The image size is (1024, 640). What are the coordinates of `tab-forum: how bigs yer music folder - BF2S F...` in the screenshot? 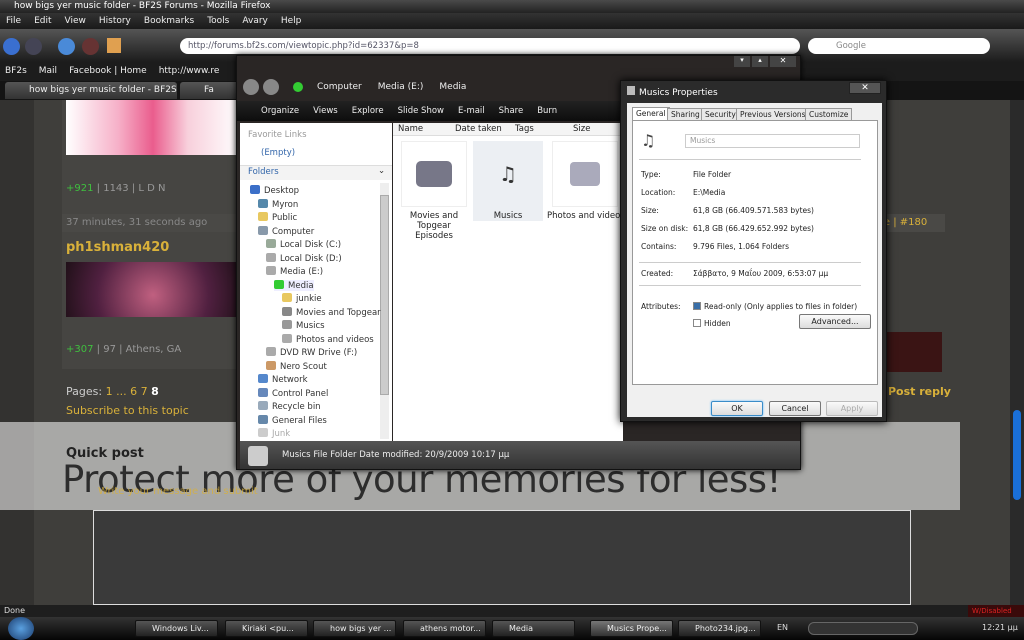 It's located at (91, 97).